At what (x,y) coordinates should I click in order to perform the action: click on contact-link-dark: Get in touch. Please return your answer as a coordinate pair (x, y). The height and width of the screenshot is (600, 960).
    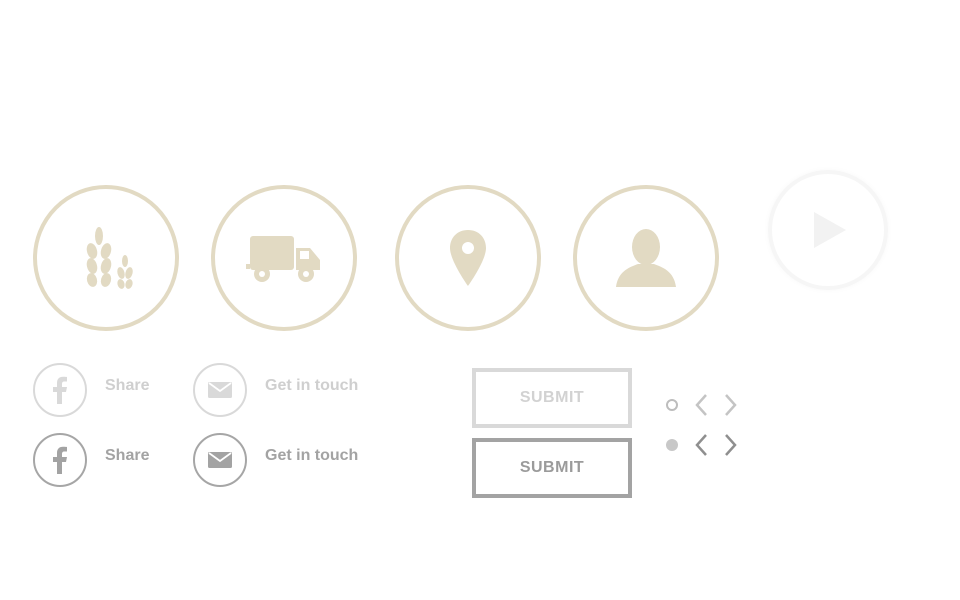
    Looking at the image, I should click on (275, 460).